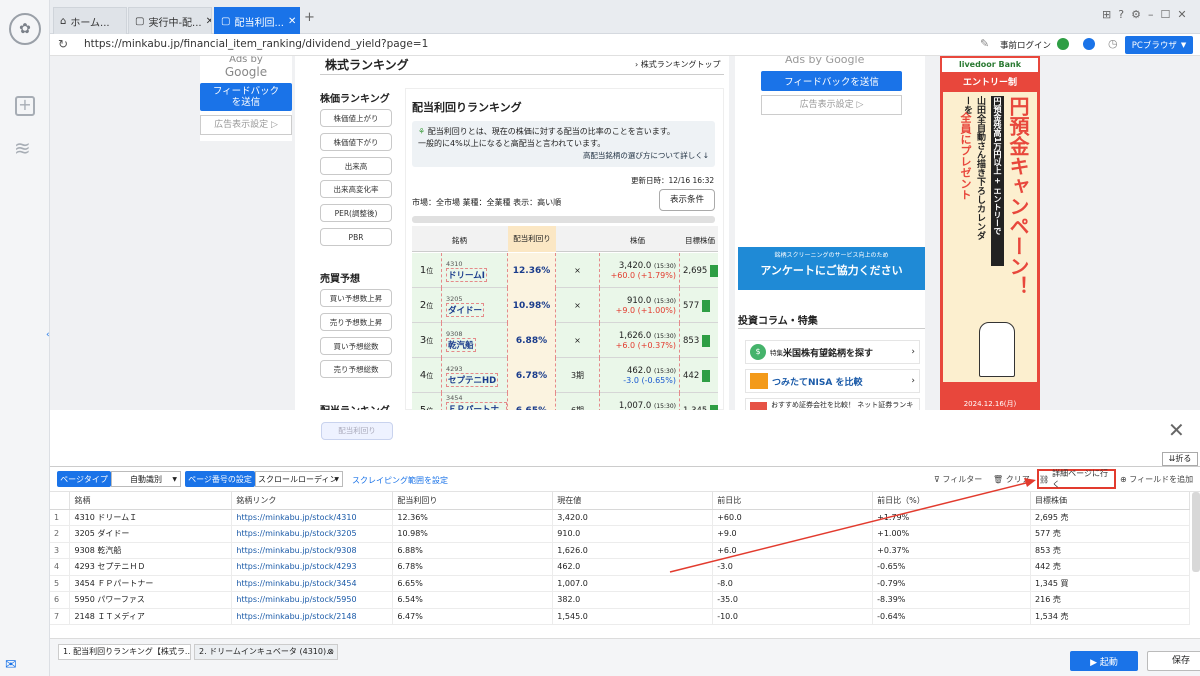 The image size is (1200, 676). What do you see at coordinates (793, 583) in the screenshot?
I see `table-cell: -8.0` at bounding box center [793, 583].